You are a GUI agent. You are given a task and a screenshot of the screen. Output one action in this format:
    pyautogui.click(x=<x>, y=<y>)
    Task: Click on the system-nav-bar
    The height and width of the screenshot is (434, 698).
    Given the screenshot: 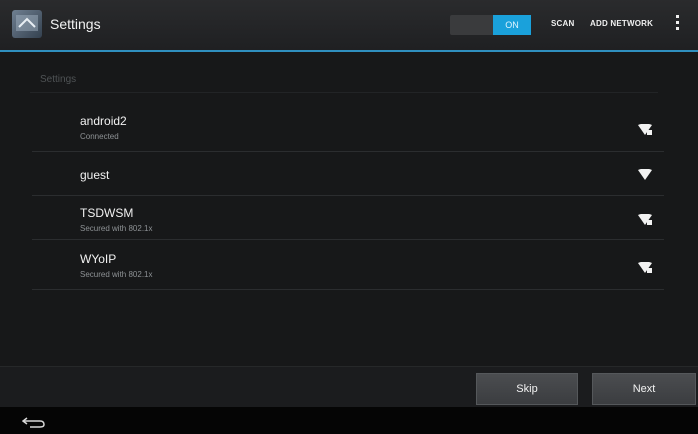 What is the action you would take?
    pyautogui.click(x=349, y=420)
    